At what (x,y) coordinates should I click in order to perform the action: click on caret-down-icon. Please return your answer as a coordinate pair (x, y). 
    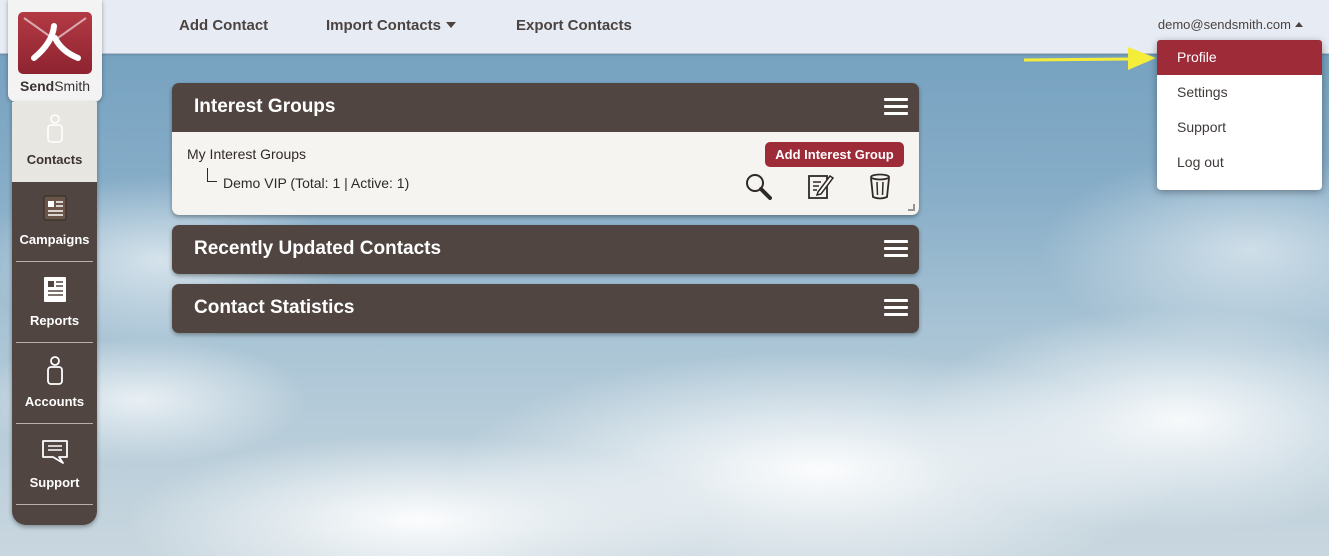
    Looking at the image, I should click on (451, 25).